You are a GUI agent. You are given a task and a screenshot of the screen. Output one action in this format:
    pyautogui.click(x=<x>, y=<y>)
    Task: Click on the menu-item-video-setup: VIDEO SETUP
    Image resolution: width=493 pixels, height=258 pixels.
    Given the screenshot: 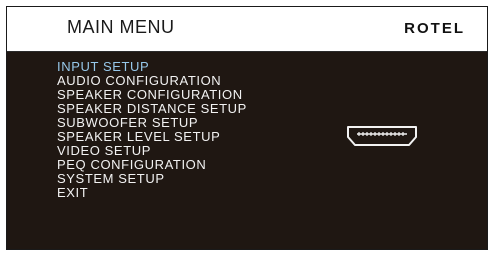 What is the action you would take?
    pyautogui.click(x=152, y=151)
    